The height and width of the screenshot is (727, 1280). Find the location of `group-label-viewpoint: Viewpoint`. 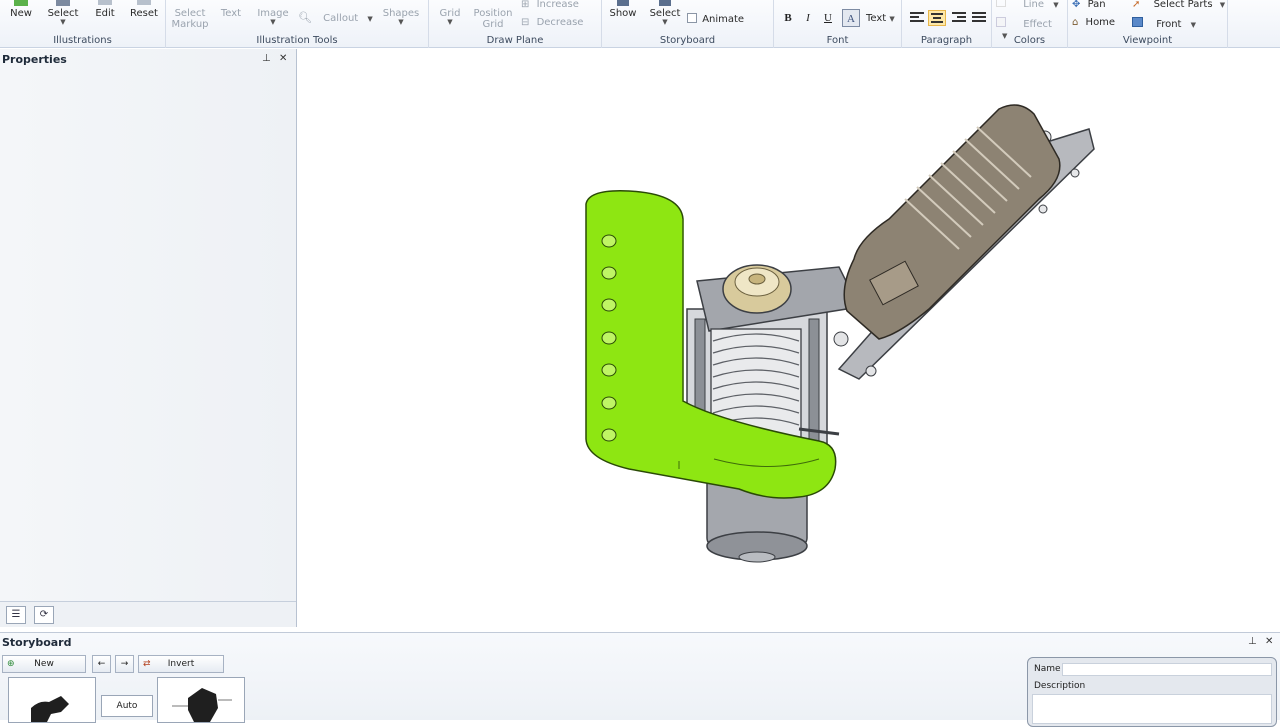

group-label-viewpoint: Viewpoint is located at coordinates (1147, 40).